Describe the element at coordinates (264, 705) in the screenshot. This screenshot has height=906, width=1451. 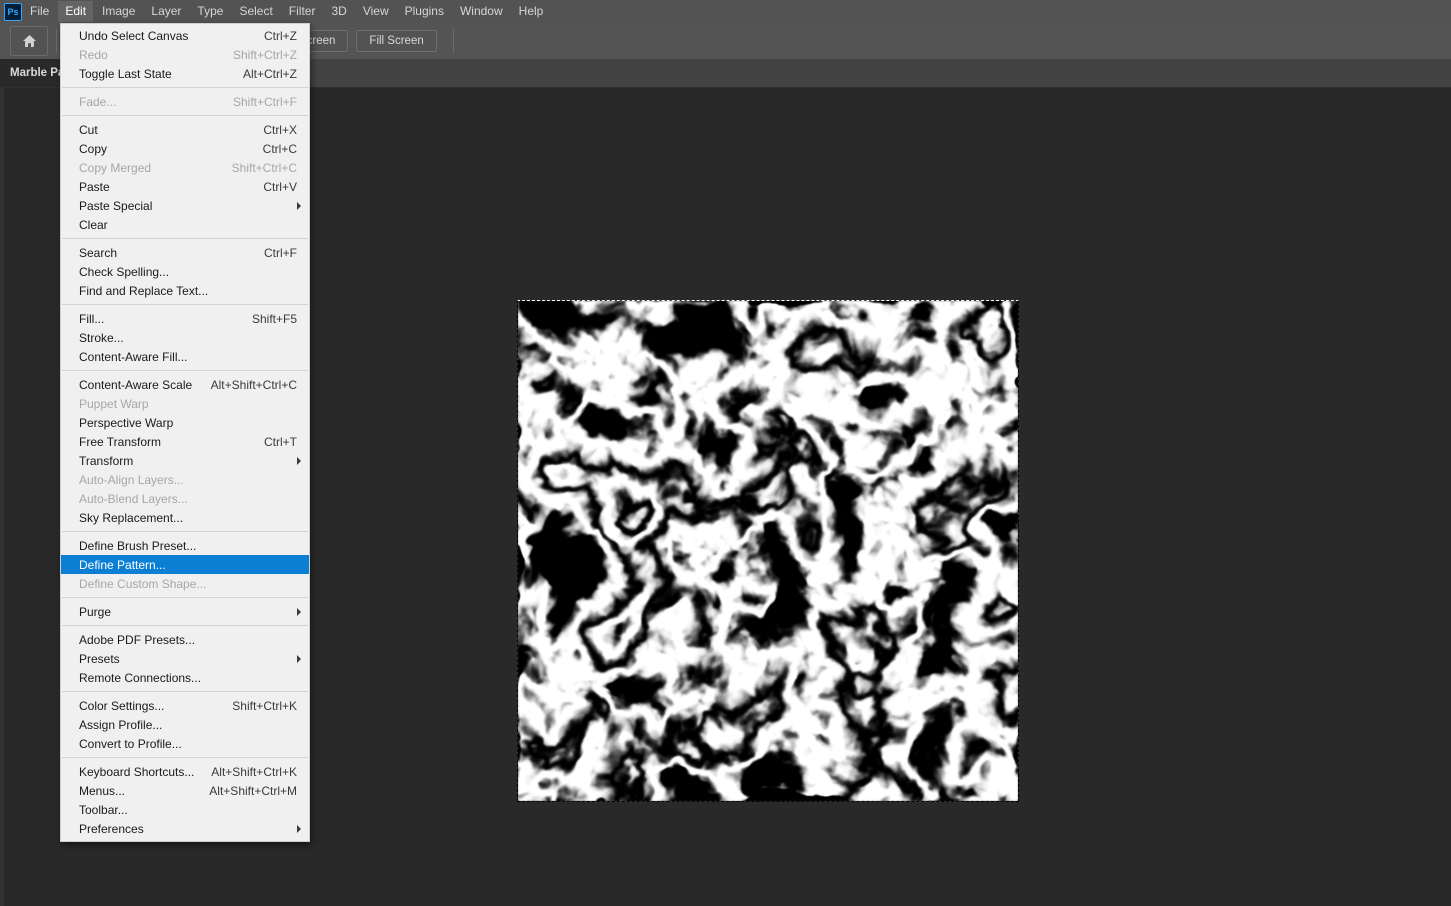
I see `menu-item-shortcut: Shift+Ctrl+K` at that location.